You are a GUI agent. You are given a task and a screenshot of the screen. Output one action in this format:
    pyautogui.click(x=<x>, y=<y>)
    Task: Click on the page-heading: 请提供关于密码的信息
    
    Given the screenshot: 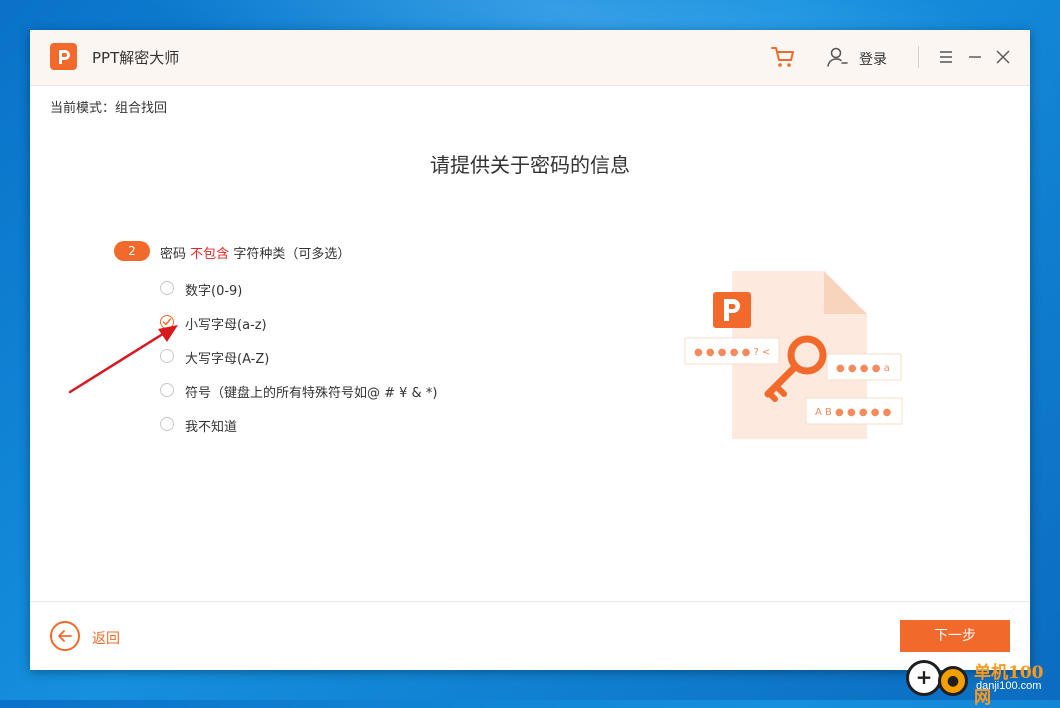 What is the action you would take?
    pyautogui.click(x=530, y=165)
    